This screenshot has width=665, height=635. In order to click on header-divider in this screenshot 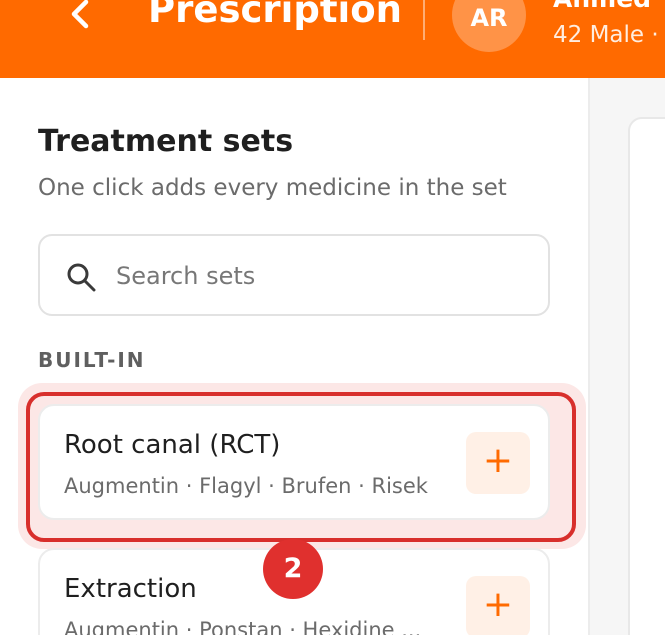, I will do `click(424, 20)`.